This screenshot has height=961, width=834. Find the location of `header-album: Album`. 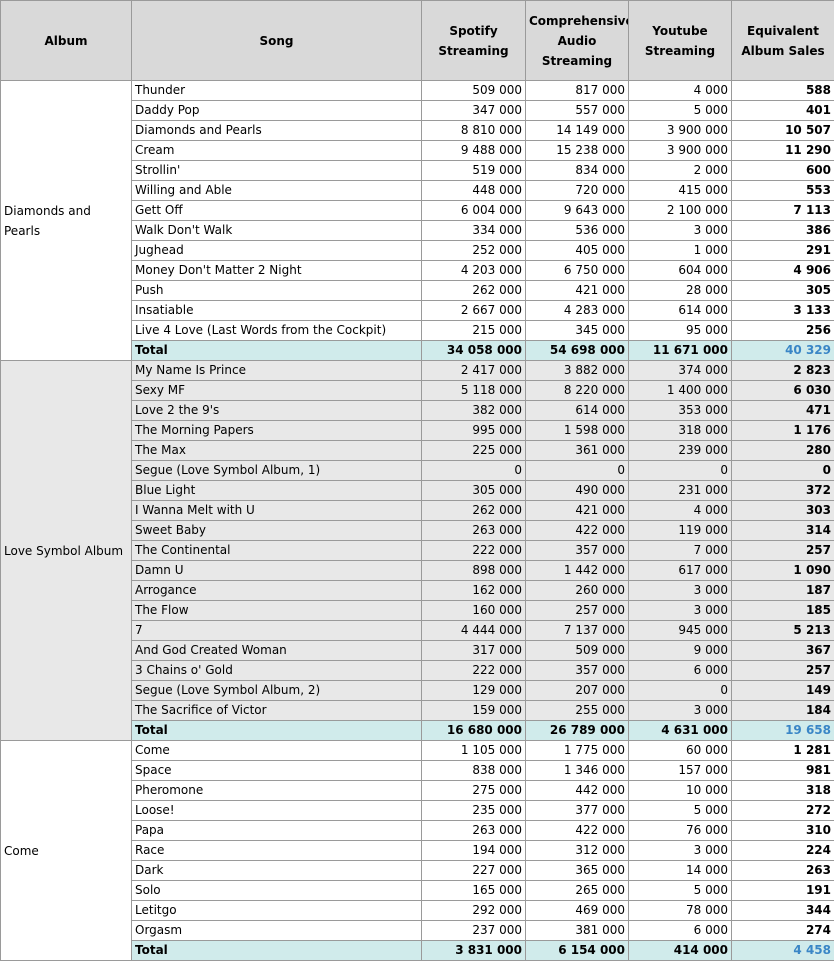

header-album: Album is located at coordinates (66, 40).